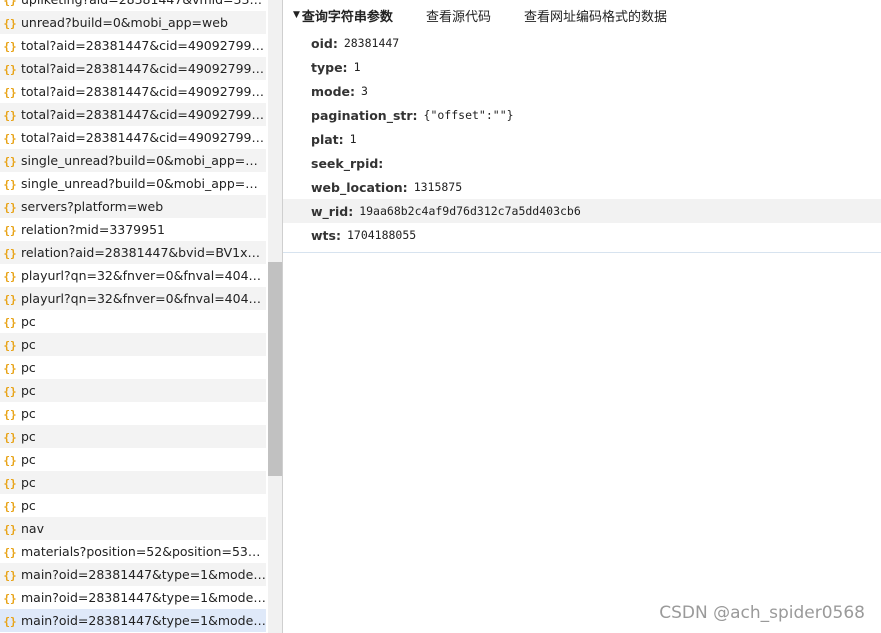 The height and width of the screenshot is (633, 881). I want to click on request-name: relation?mid=3379951, so click(93, 229).